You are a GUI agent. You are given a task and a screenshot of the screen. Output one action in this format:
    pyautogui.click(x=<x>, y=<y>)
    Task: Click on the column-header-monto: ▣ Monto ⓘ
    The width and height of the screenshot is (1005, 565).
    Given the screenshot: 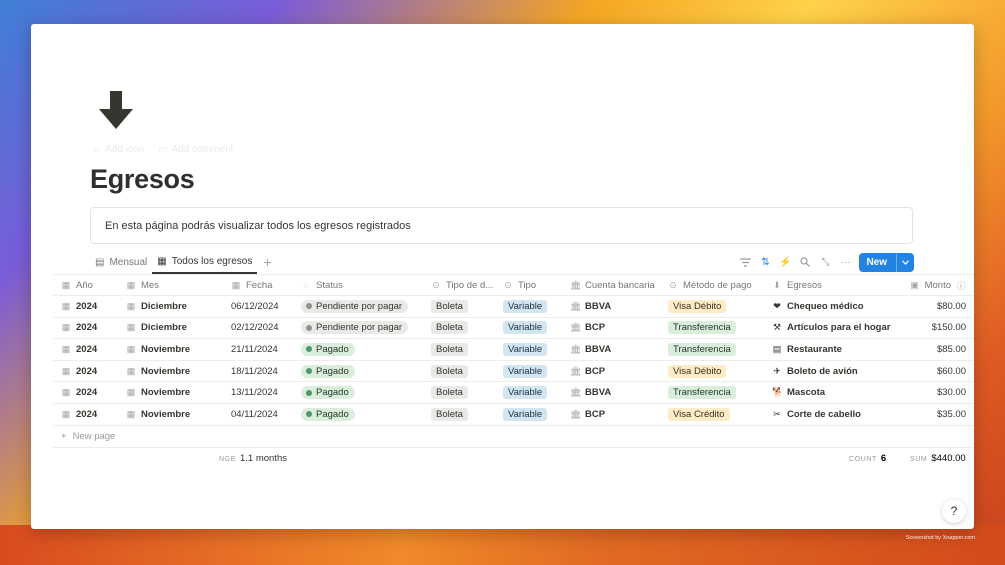 What is the action you would take?
    pyautogui.click(x=934, y=285)
    